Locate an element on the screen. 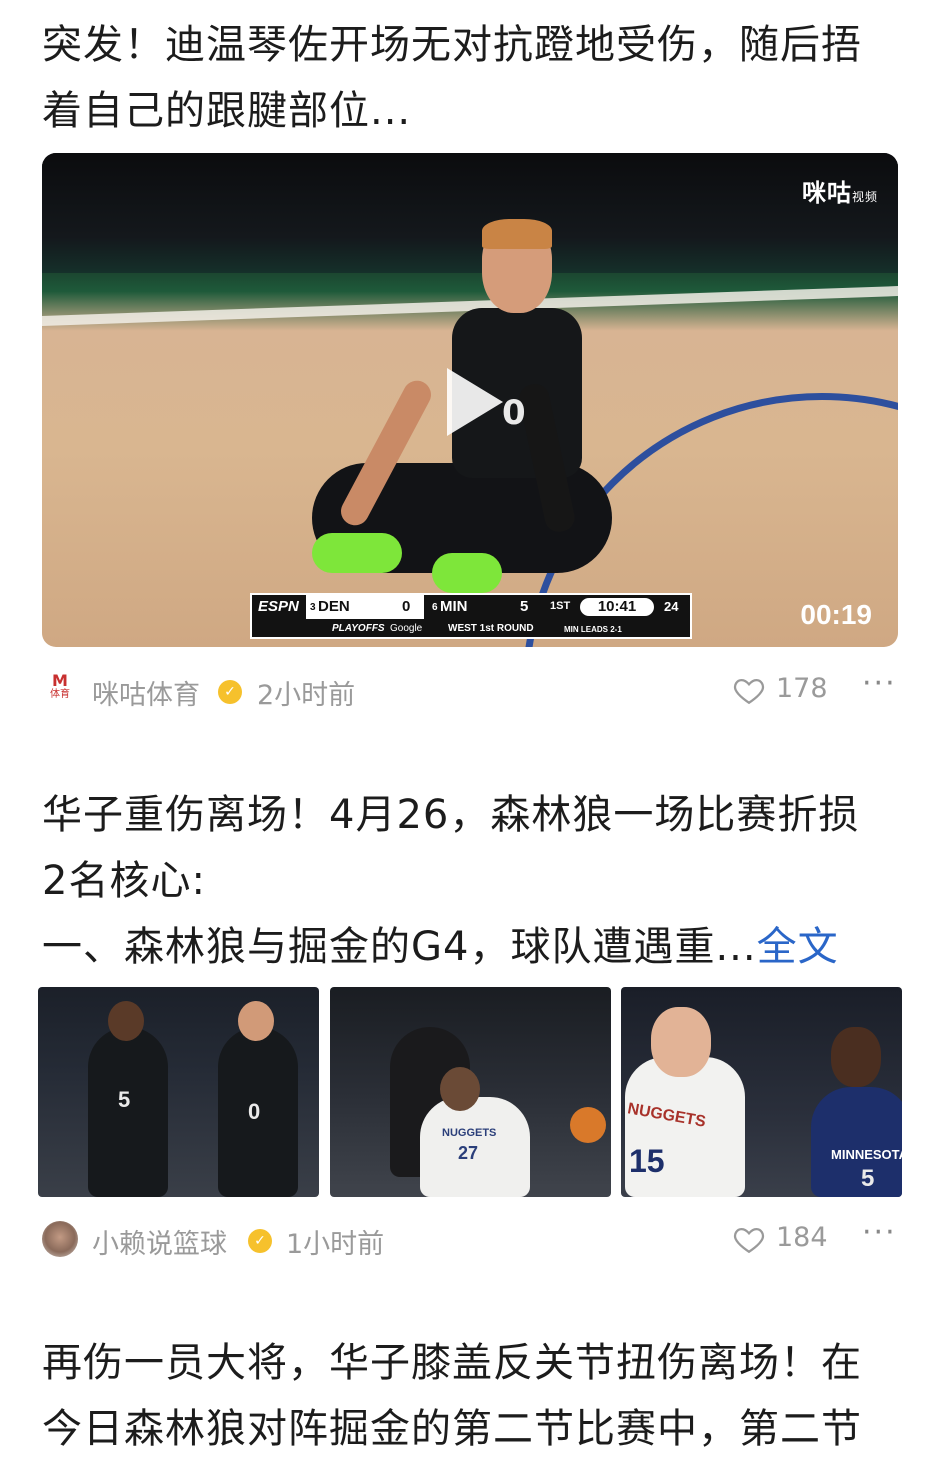 The image size is (937, 1481). away-score: 0 is located at coordinates (406, 606).